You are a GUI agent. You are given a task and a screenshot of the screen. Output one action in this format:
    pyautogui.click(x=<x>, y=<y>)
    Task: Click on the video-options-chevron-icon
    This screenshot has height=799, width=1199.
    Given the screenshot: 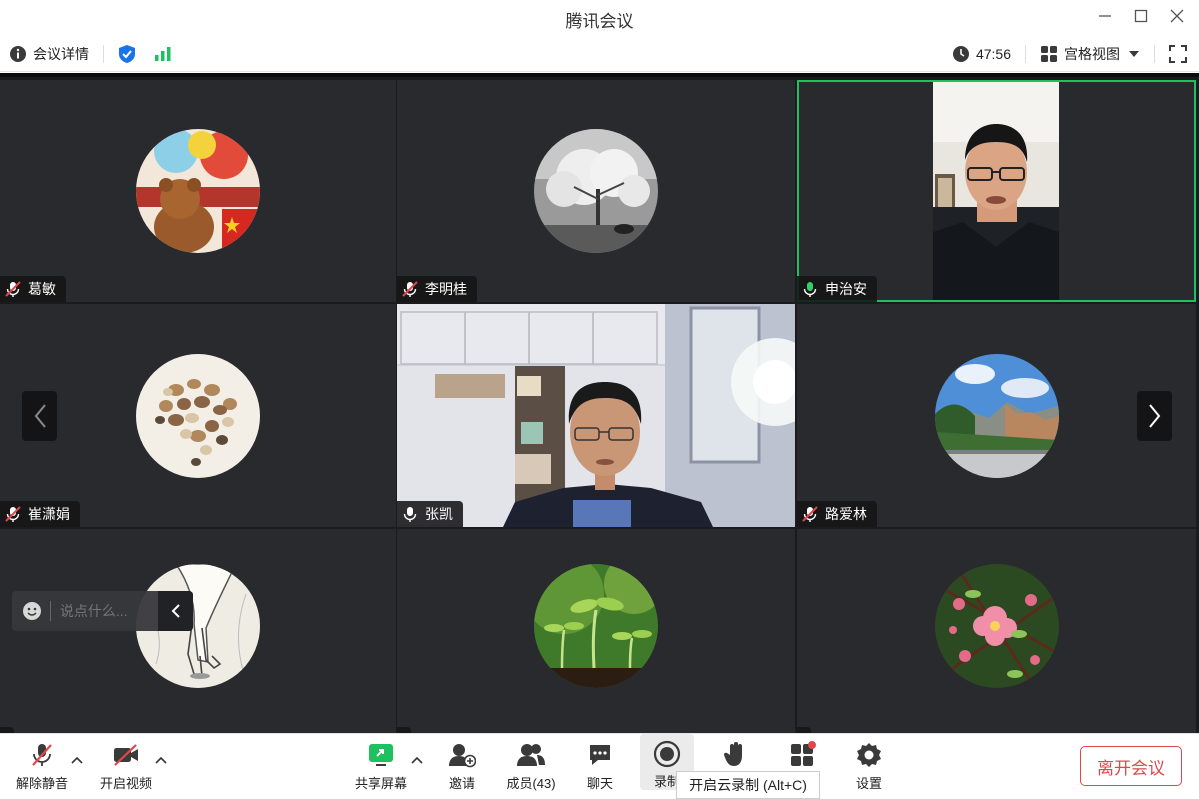 What is the action you would take?
    pyautogui.click(x=161, y=761)
    